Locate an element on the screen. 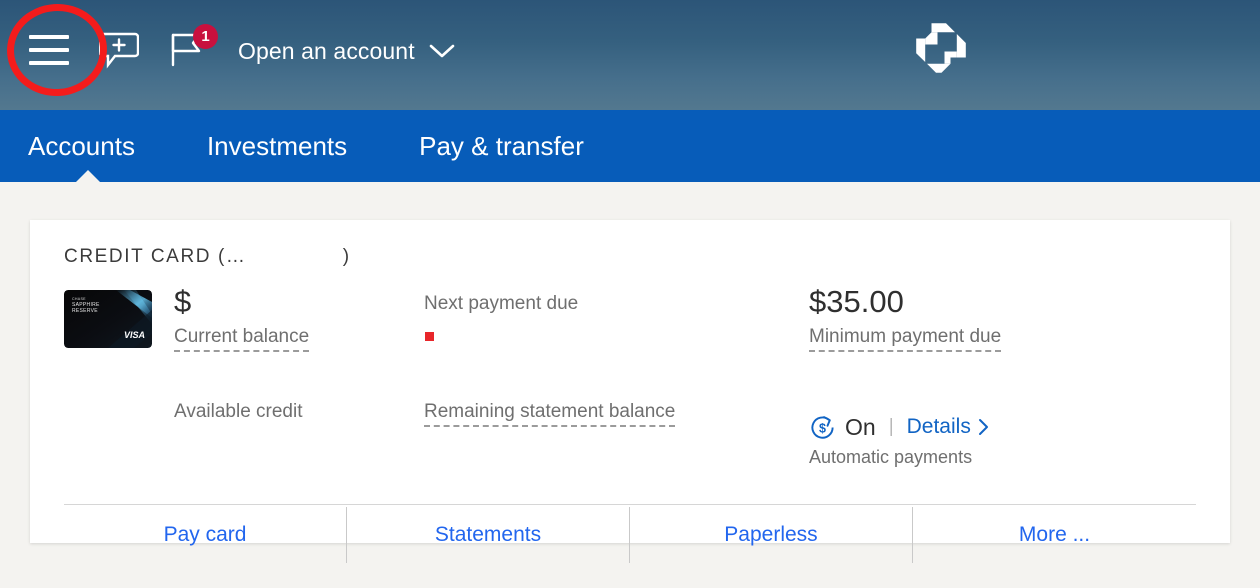  recurring-dollar-icon: $ is located at coordinates (822, 427).